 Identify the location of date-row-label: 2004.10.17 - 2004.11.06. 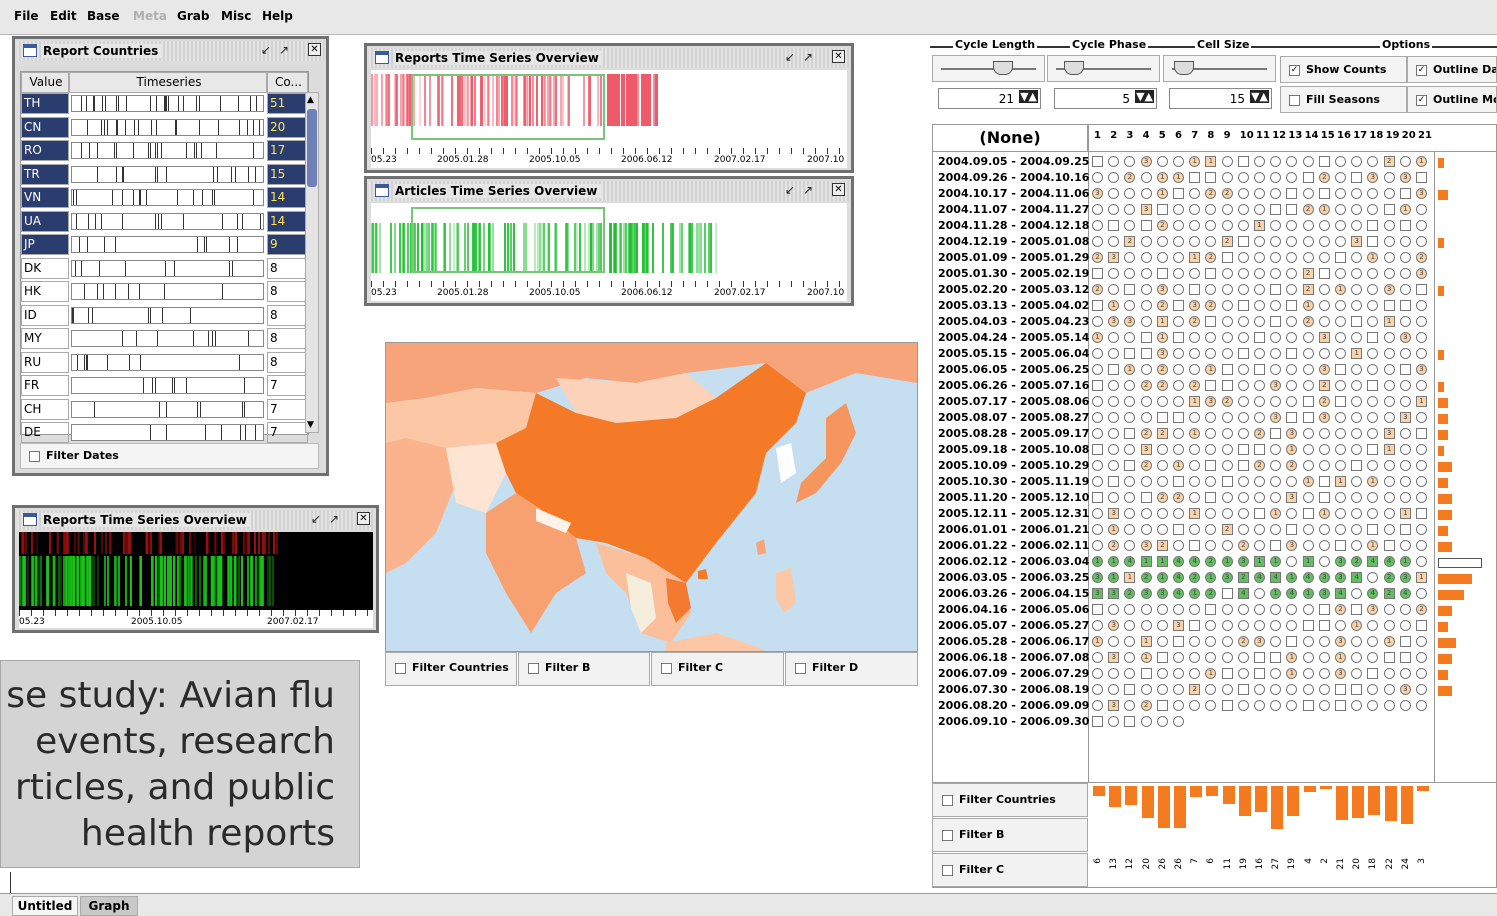
(1013, 194).